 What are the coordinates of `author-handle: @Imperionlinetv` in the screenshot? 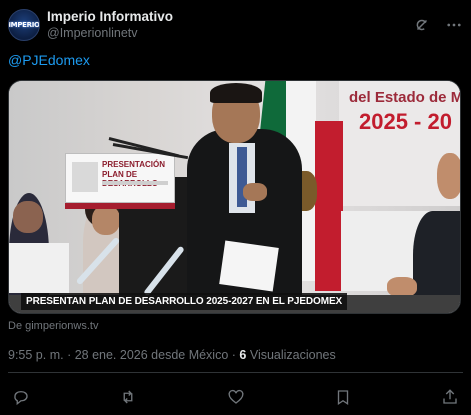 It's located at (110, 33).